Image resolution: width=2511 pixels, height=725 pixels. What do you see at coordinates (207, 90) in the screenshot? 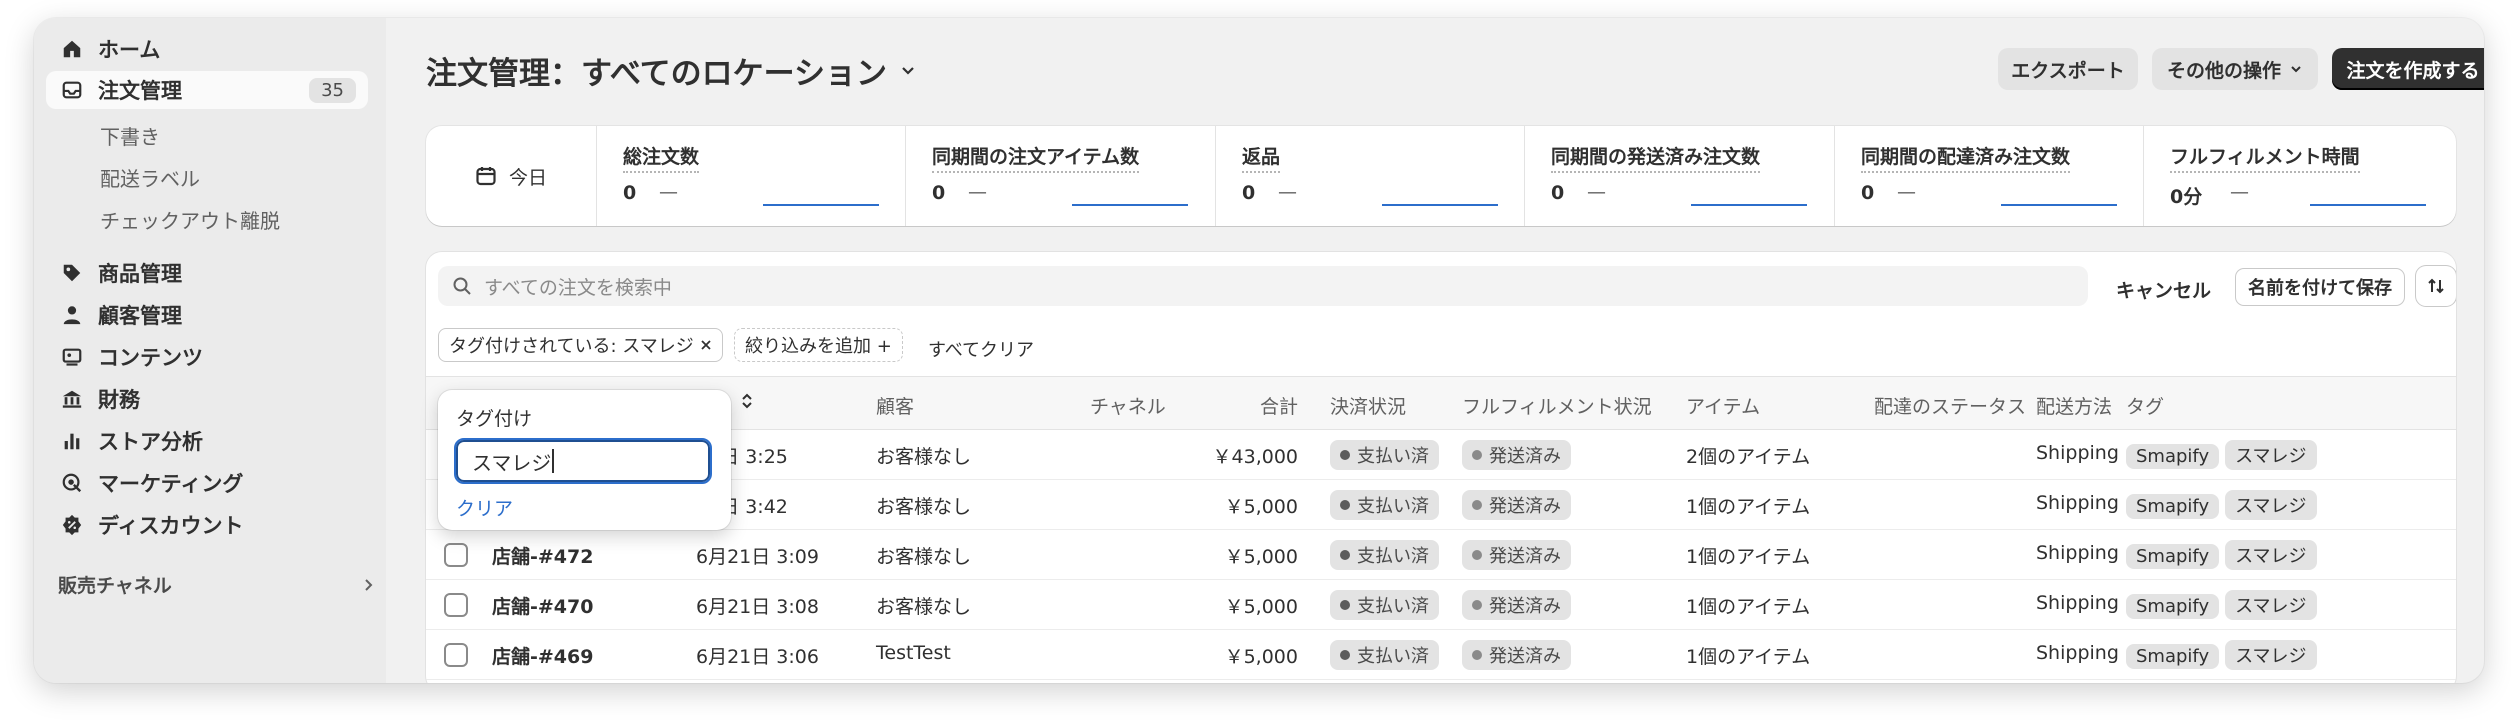
I see `nav-orders: 注文管理 35` at bounding box center [207, 90].